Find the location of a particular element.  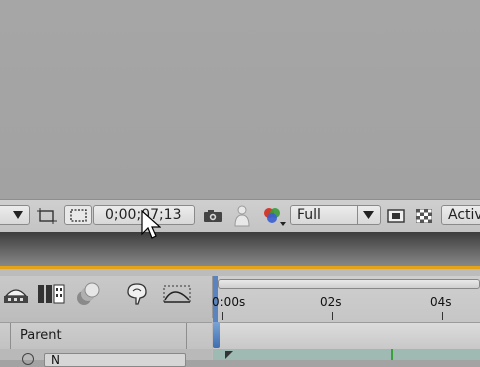

transparency-grid-icon is located at coordinates (78, 215).